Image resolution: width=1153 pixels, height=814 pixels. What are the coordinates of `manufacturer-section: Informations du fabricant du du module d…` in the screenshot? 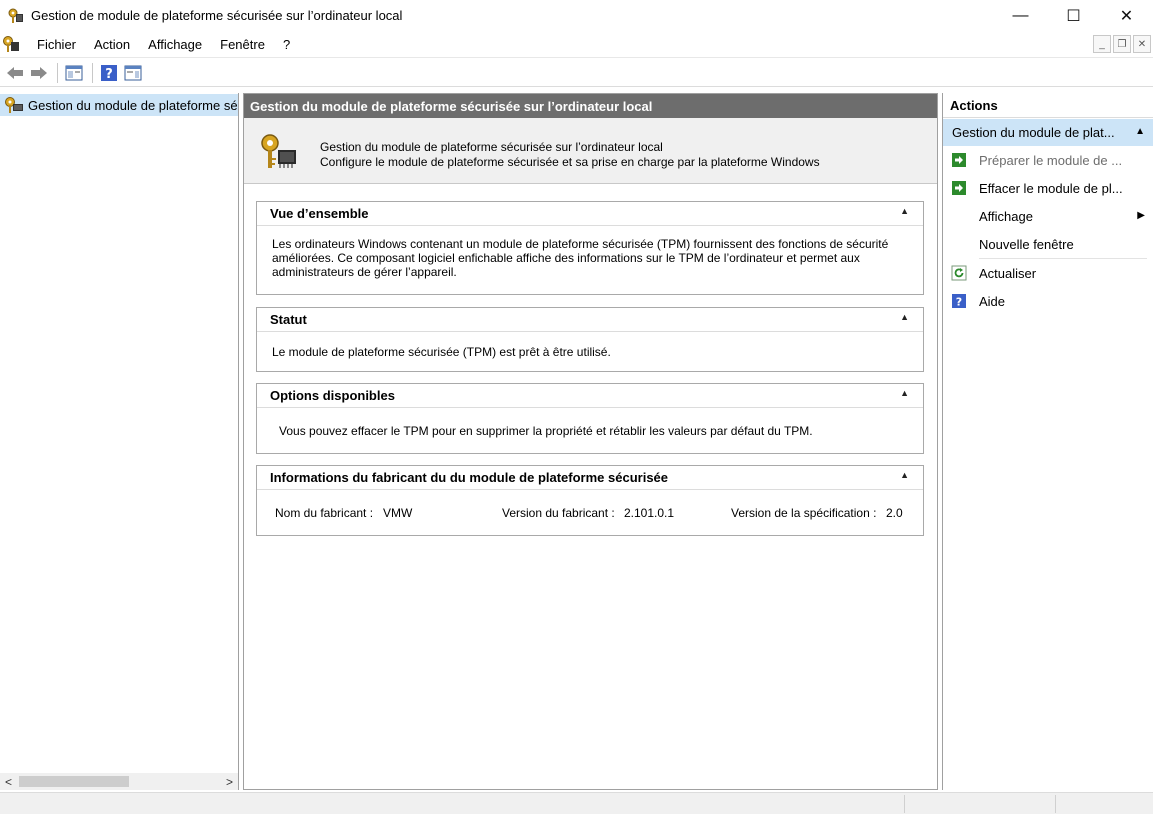 It's located at (590, 500).